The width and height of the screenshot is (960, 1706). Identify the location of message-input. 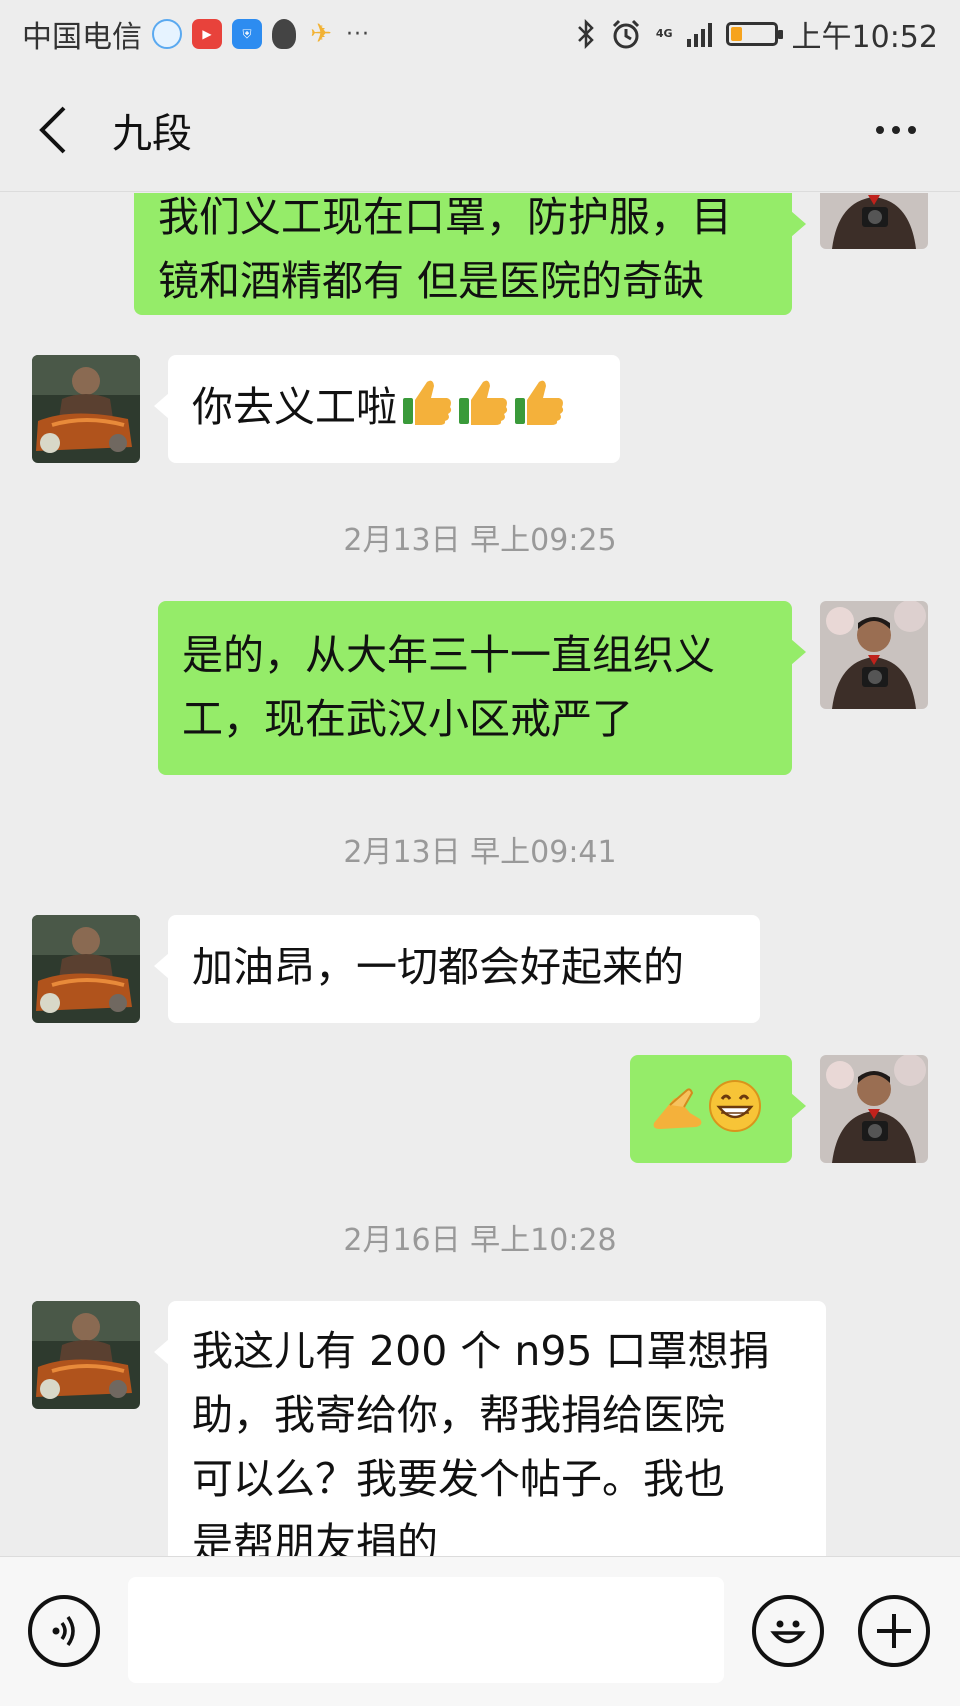
(426, 1630).